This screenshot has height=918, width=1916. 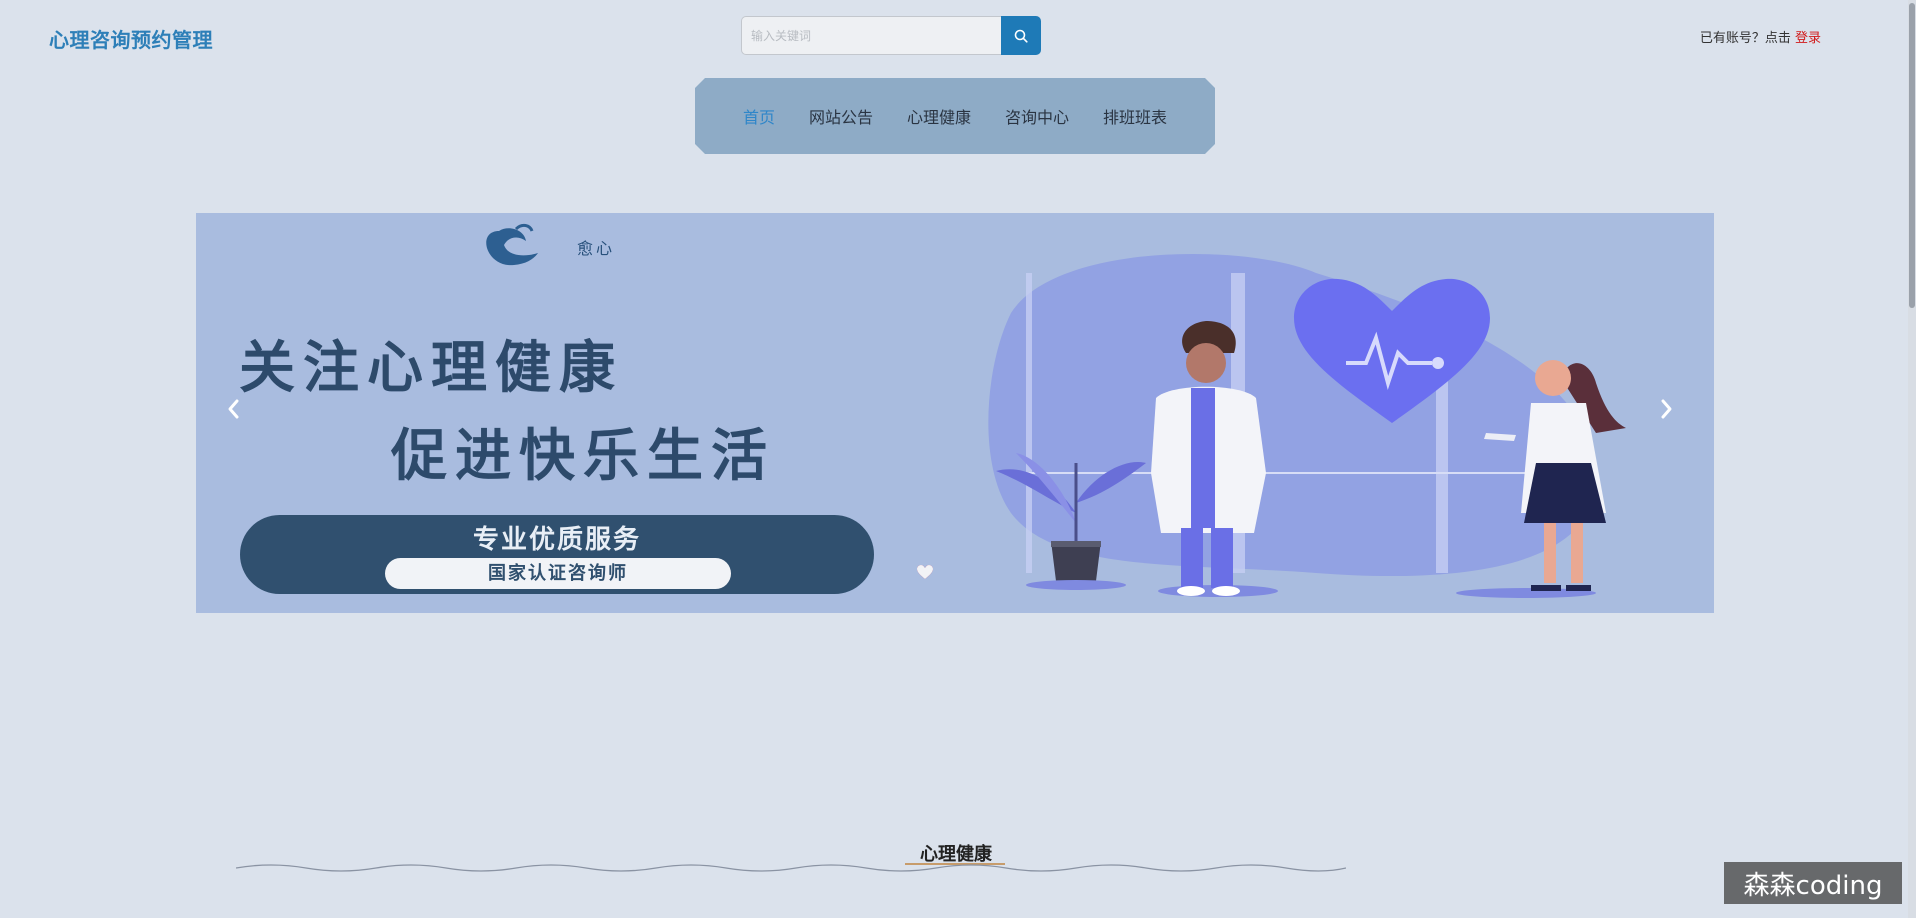 What do you see at coordinates (233, 409) in the screenshot?
I see `chevron-left-icon` at bounding box center [233, 409].